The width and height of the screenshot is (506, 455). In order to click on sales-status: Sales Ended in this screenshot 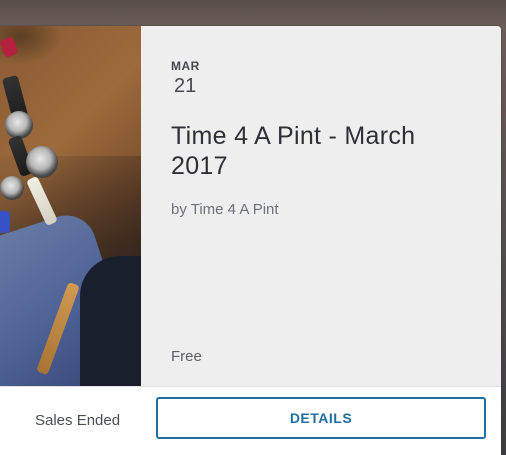, I will do `click(78, 420)`.